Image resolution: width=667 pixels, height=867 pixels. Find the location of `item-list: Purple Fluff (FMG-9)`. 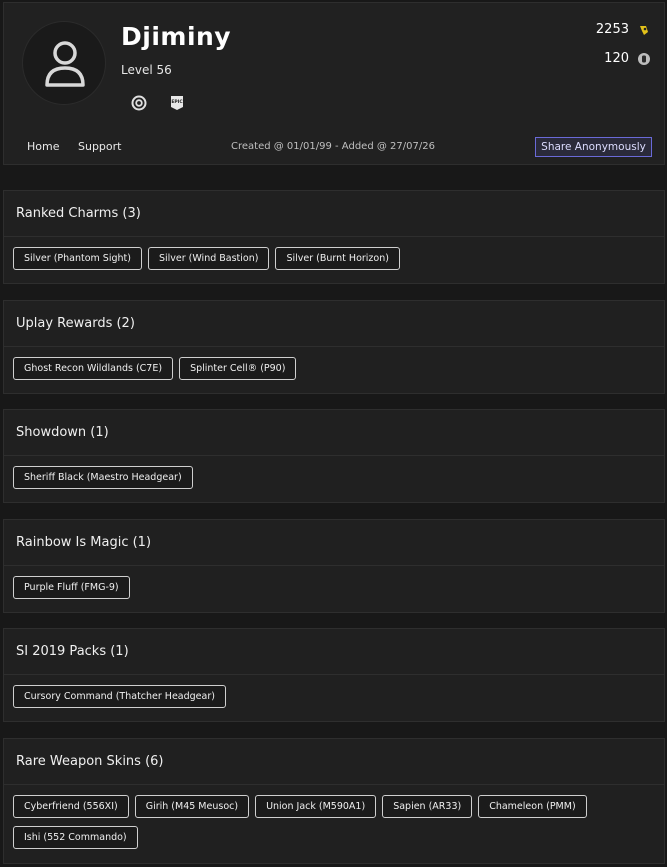

item-list: Purple Fluff (FMG-9) is located at coordinates (334, 582).